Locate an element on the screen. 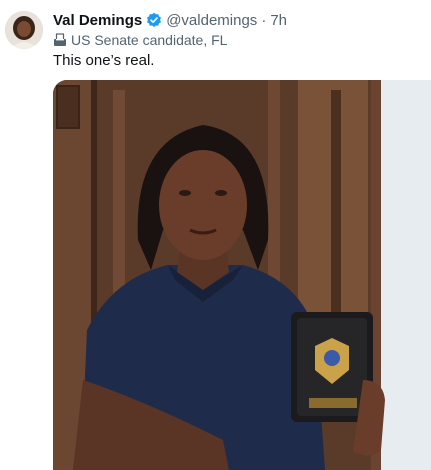  author-handle: @valdemings is located at coordinates (211, 20).